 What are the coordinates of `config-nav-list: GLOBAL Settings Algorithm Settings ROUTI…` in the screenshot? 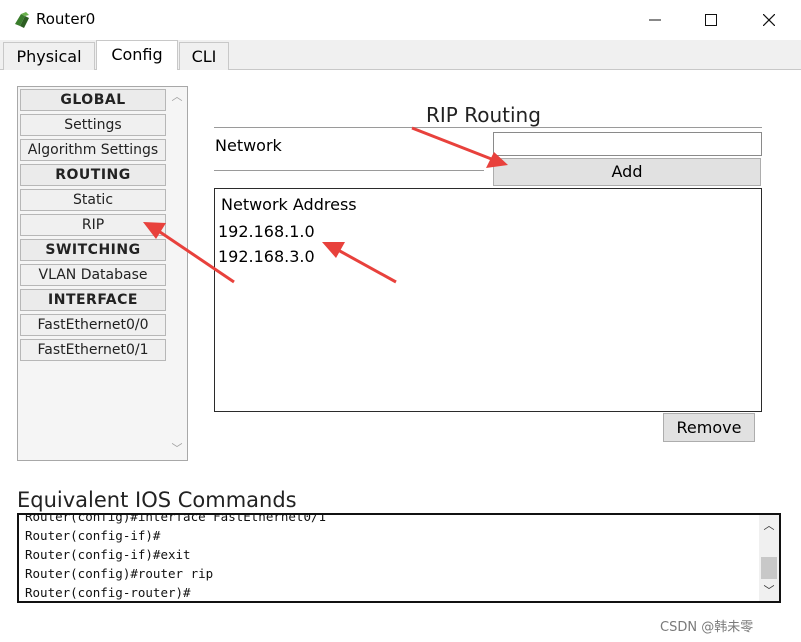 It's located at (102, 273).